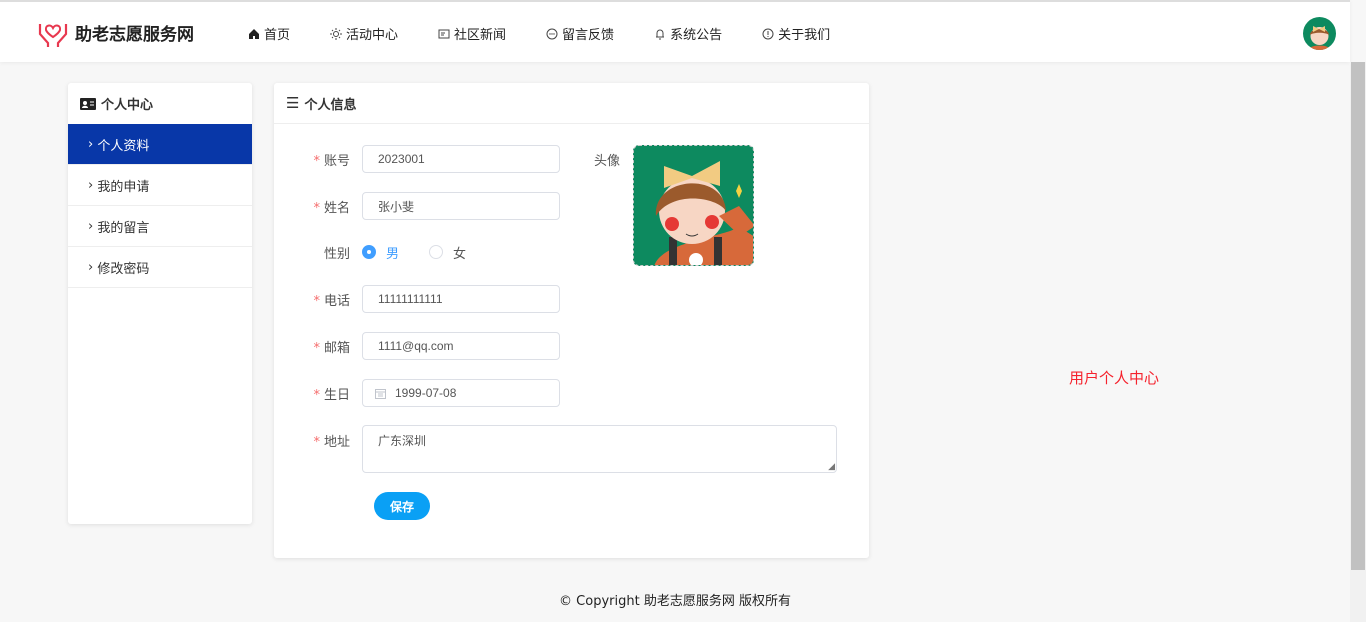 Image resolution: width=1366 pixels, height=622 pixels. What do you see at coordinates (444, 33) in the screenshot?
I see `news-icon` at bounding box center [444, 33].